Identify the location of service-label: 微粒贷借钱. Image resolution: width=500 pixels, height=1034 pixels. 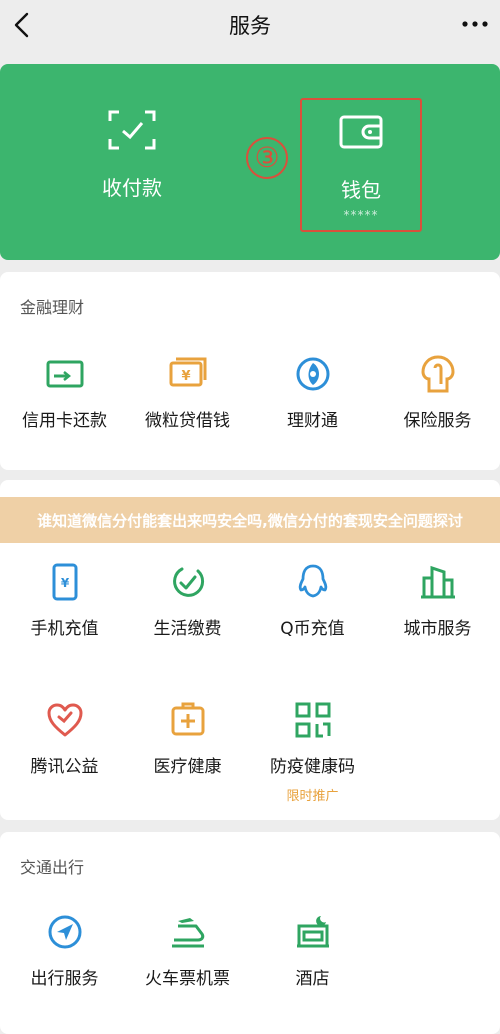
(187, 421).